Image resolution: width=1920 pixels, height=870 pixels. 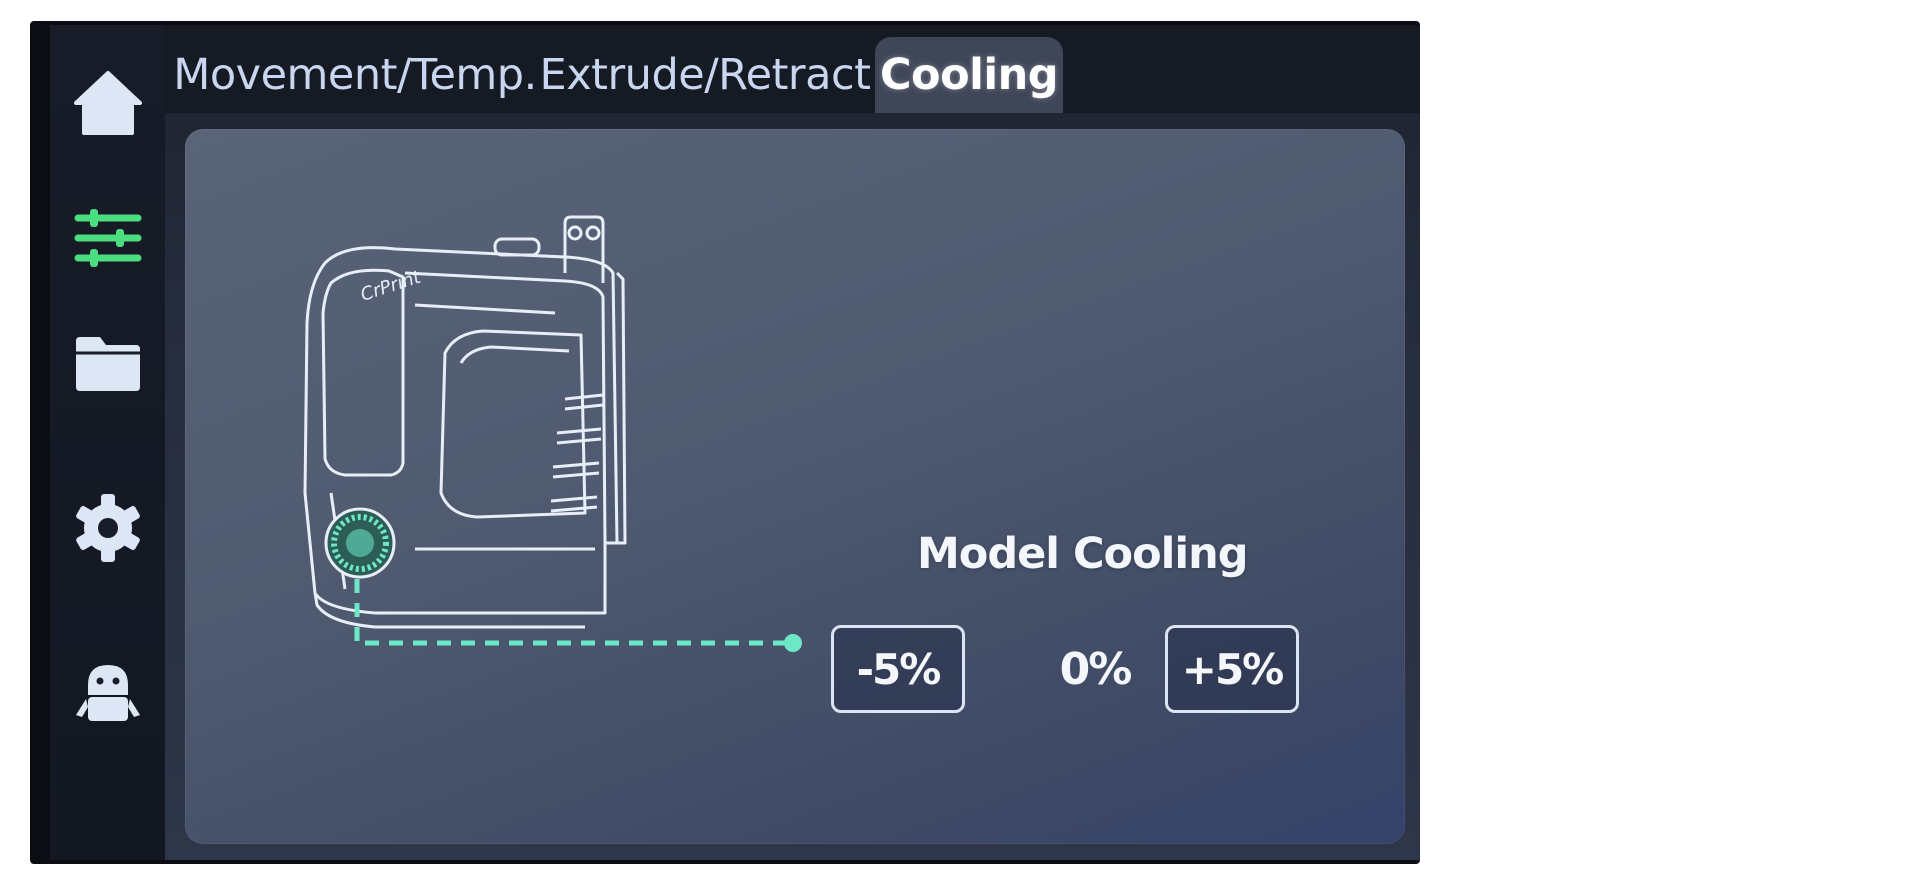 I want to click on tab-movement-temp: Movement/Temp., so click(x=355, y=75).